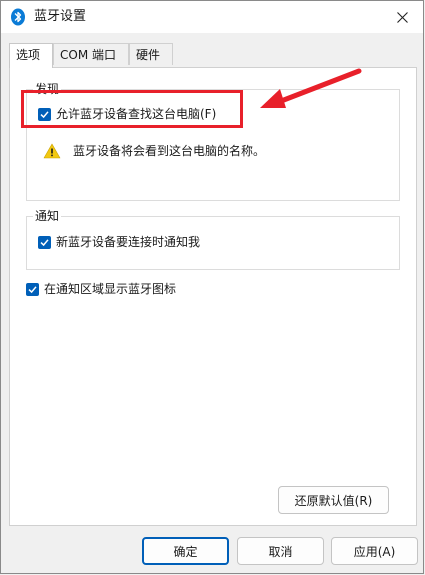 This screenshot has width=425, height=575. What do you see at coordinates (136, 114) in the screenshot?
I see `allow-discovery-label: 允许蓝牙设备查找这台电脑(F)` at bounding box center [136, 114].